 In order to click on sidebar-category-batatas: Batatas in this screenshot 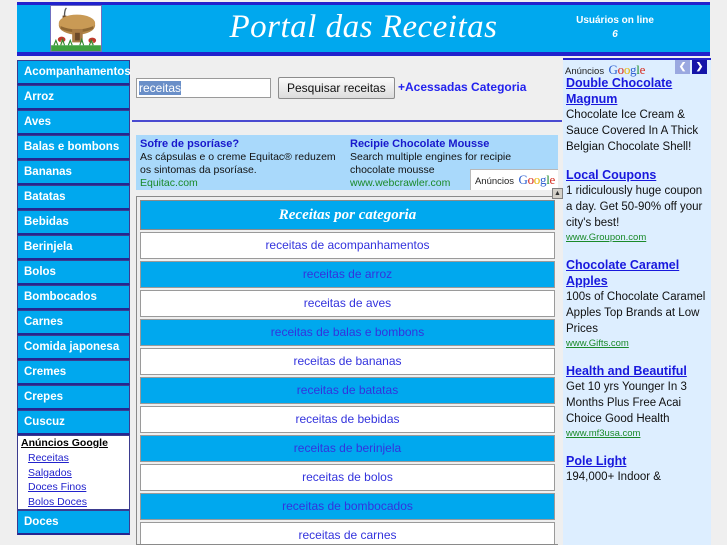, I will do `click(73, 197)`.